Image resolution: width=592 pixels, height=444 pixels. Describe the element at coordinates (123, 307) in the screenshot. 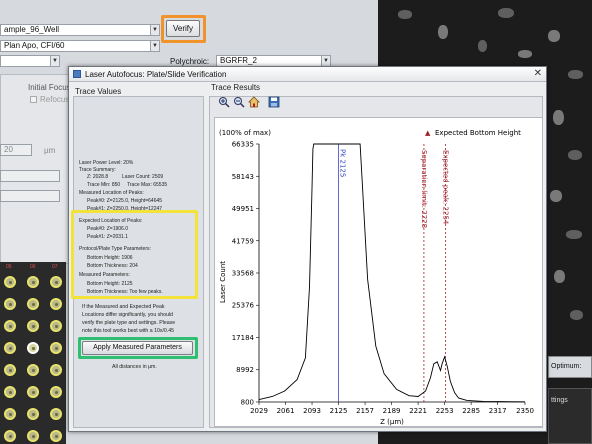

I see `note-line: If the Measured and Expected Peak` at that location.